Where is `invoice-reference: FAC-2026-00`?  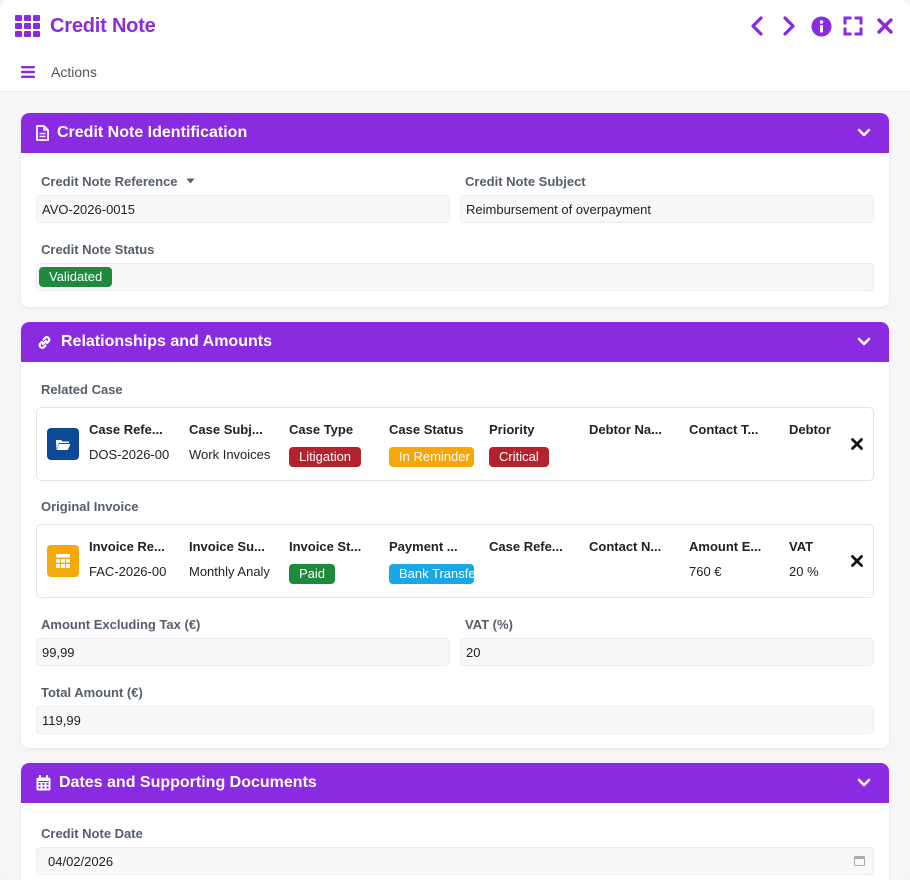 invoice-reference: FAC-2026-00 is located at coordinates (128, 571).